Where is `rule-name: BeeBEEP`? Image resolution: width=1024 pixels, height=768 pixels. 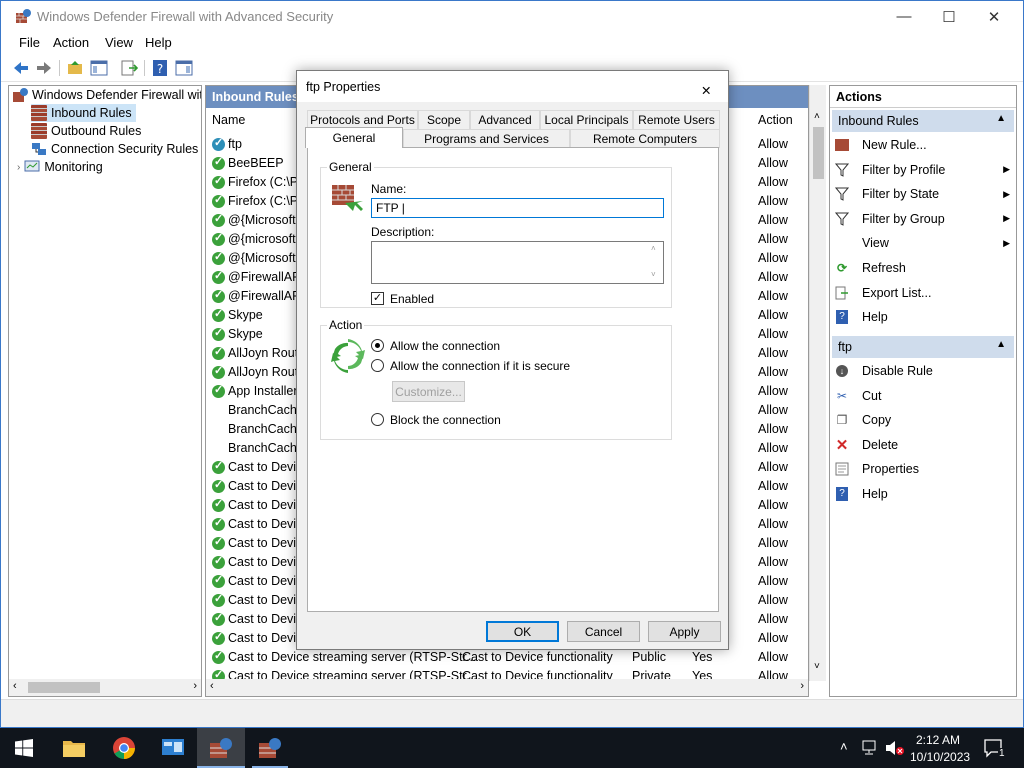 rule-name: BeeBEEP is located at coordinates (256, 163).